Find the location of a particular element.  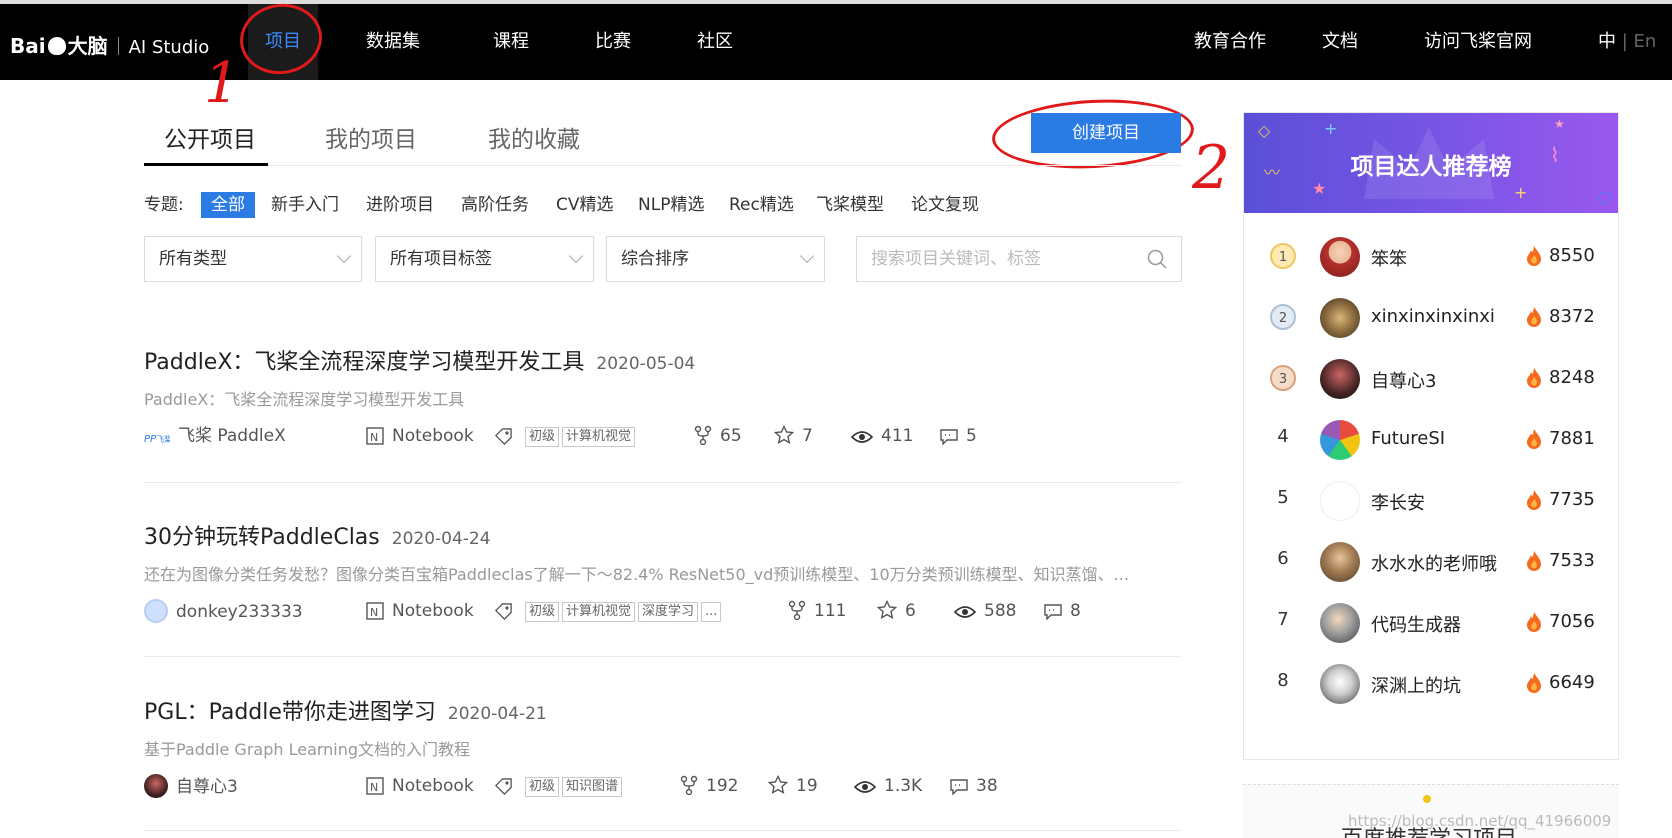

leaderboard-row: 1 笨笨 8550 is located at coordinates (1431, 256).